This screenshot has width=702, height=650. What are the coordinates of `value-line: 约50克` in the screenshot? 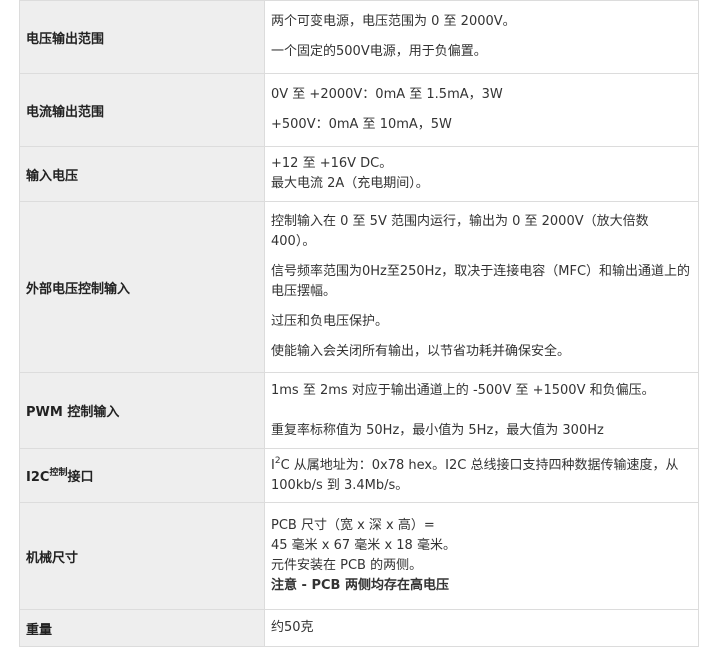 It's located at (292, 627).